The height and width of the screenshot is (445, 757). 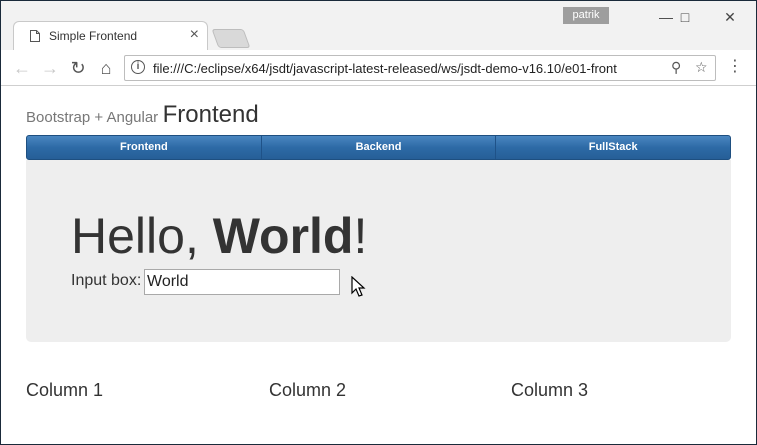 What do you see at coordinates (358, 286) in the screenshot?
I see `mouse-cursor-icon` at bounding box center [358, 286].